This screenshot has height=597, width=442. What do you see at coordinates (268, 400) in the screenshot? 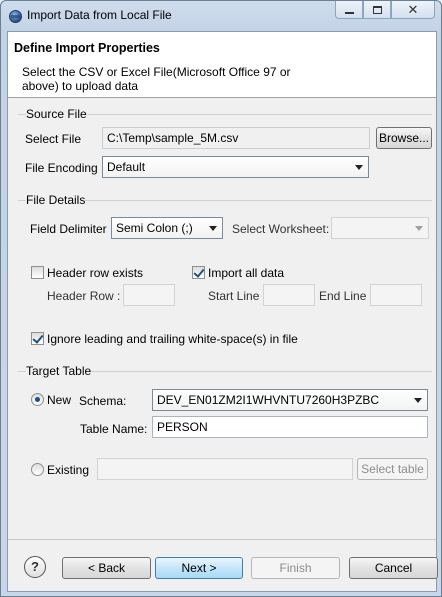
I see `schema-value: DEV_EN01ZM2I1WHVNTU7260H3PZBC` at bounding box center [268, 400].